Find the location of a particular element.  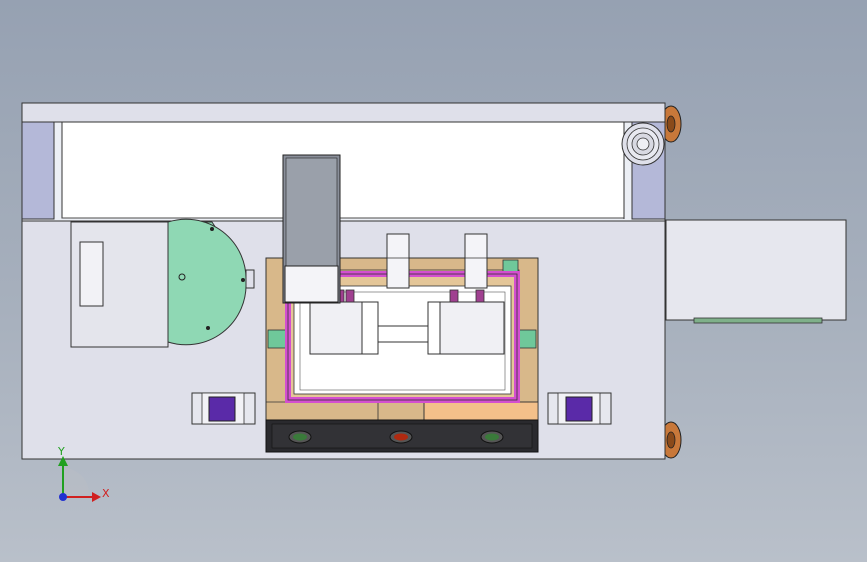

indicator-light-green-right is located at coordinates (492, 437).